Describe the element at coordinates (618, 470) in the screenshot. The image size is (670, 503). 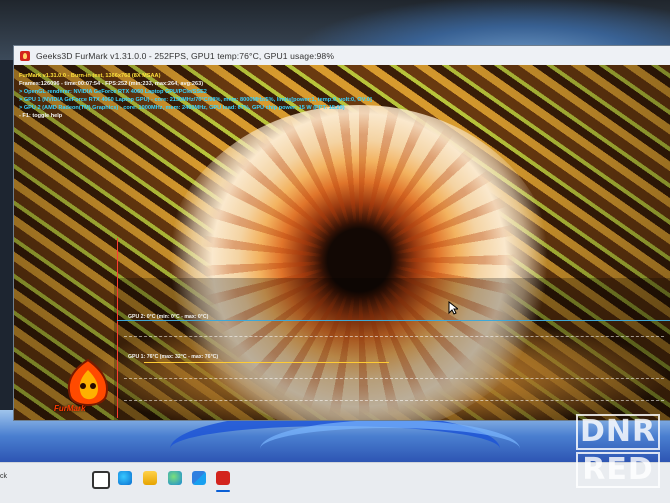
I see `watermark-line-2: RED` at that location.